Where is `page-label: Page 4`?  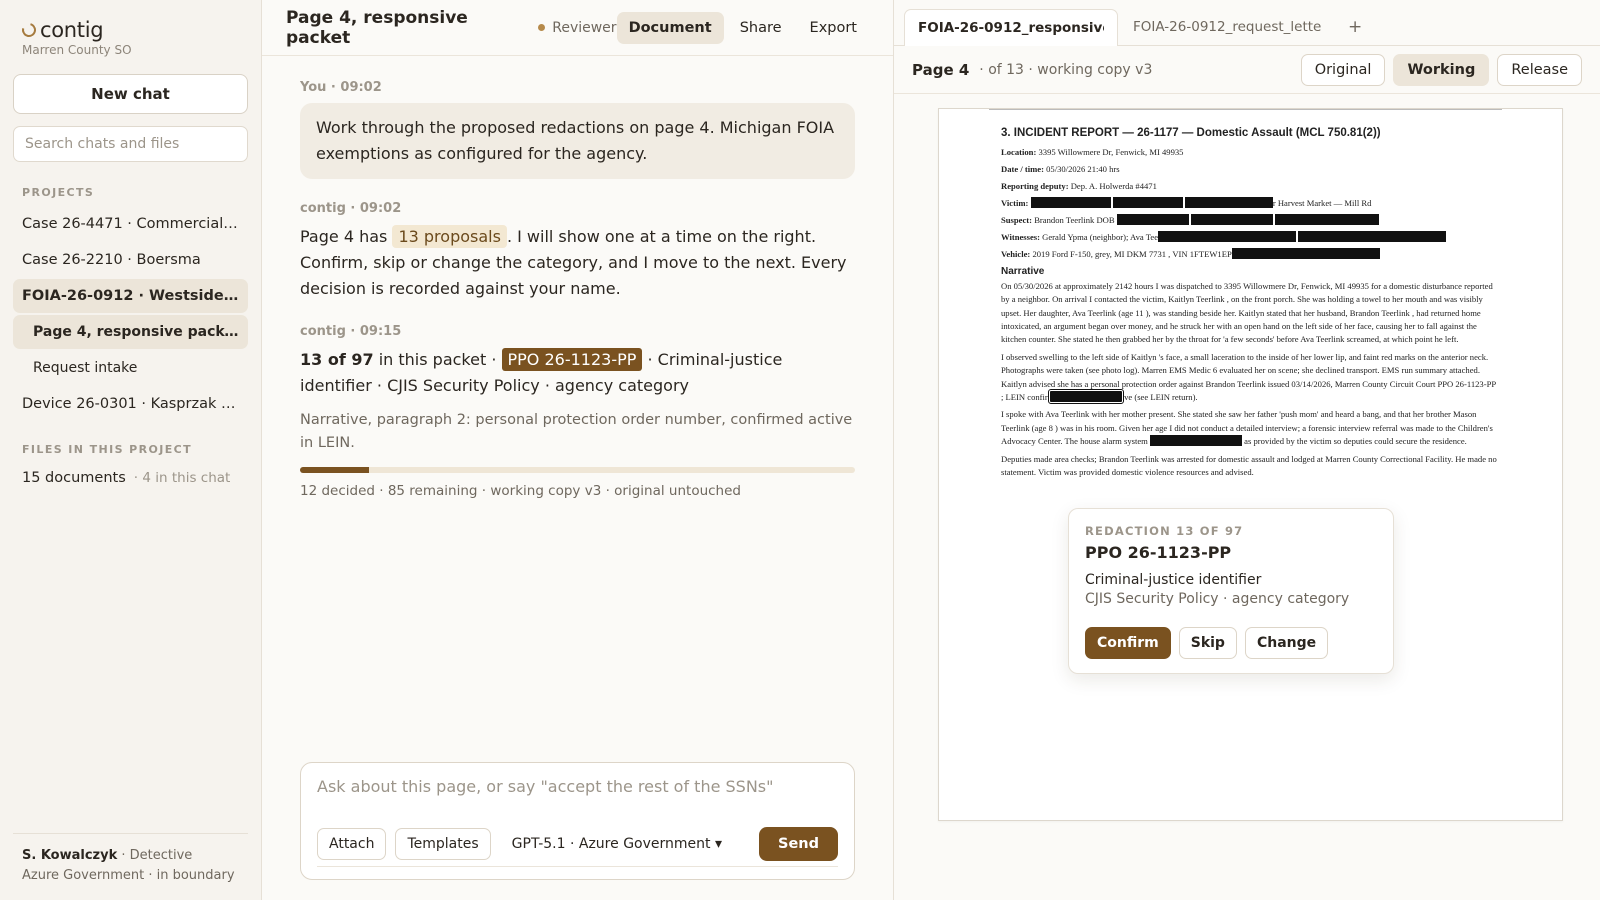 page-label: Page 4 is located at coordinates (941, 69).